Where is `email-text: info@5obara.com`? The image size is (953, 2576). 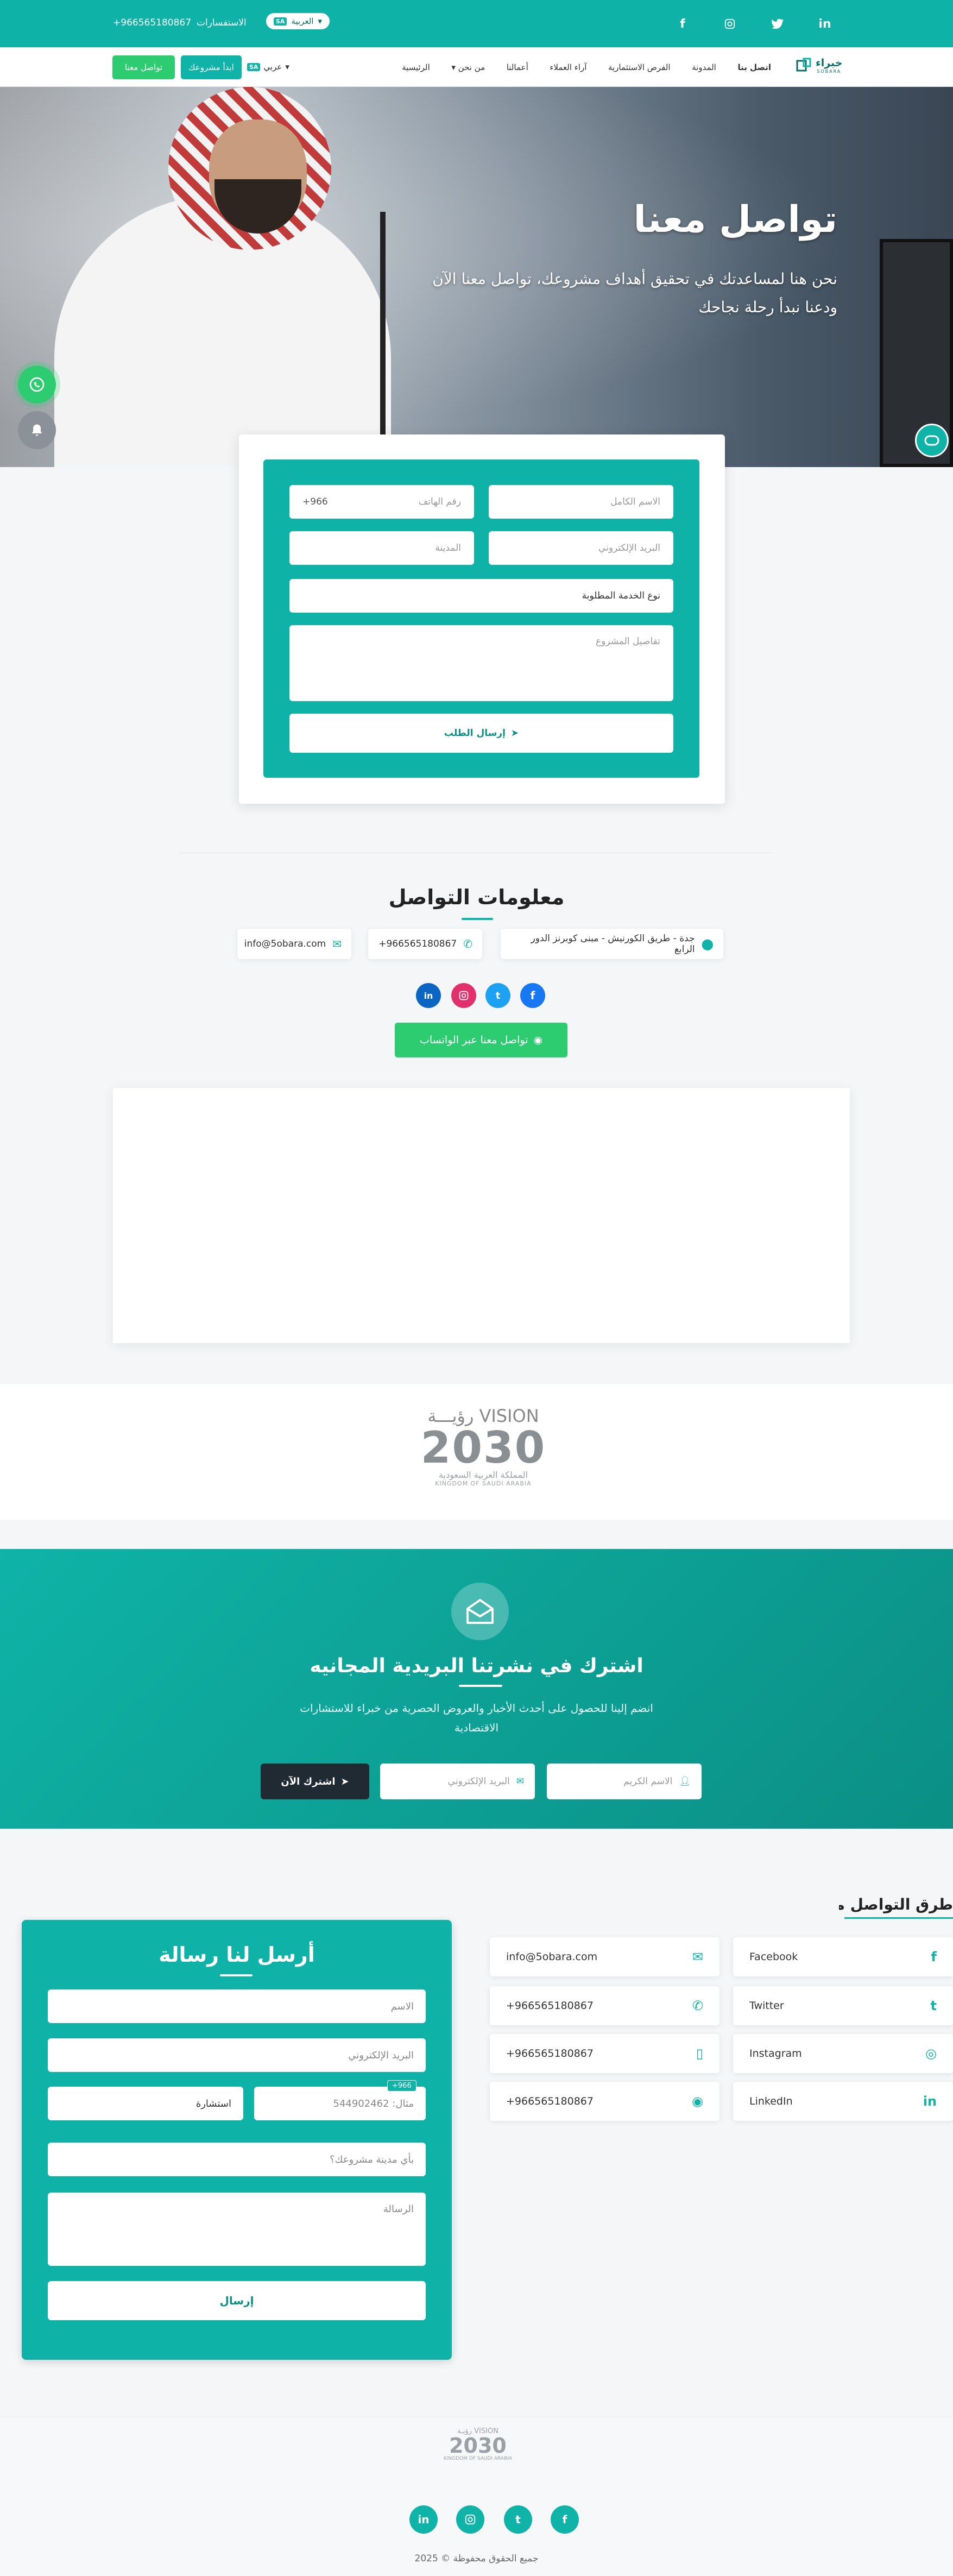 email-text: info@5obara.com is located at coordinates (285, 944).